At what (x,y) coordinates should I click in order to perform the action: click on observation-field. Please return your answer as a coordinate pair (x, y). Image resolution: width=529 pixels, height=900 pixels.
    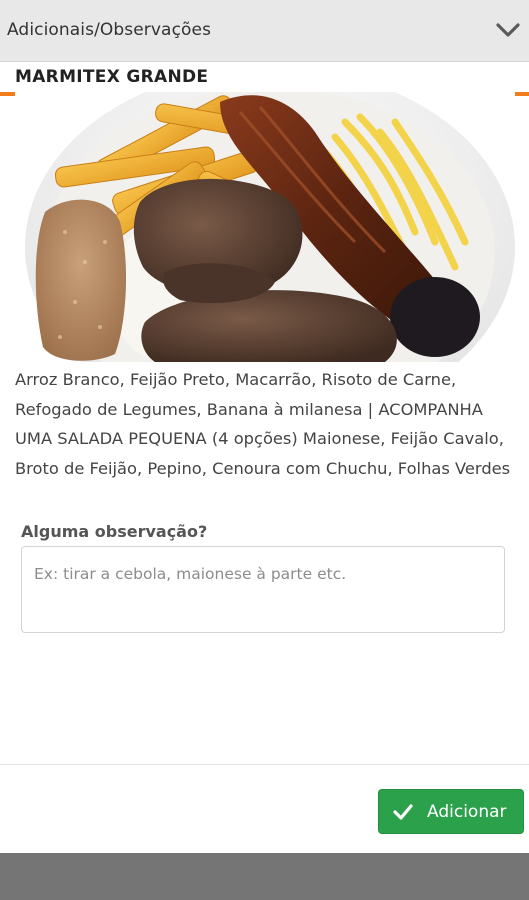
    Looking at the image, I should click on (263, 589).